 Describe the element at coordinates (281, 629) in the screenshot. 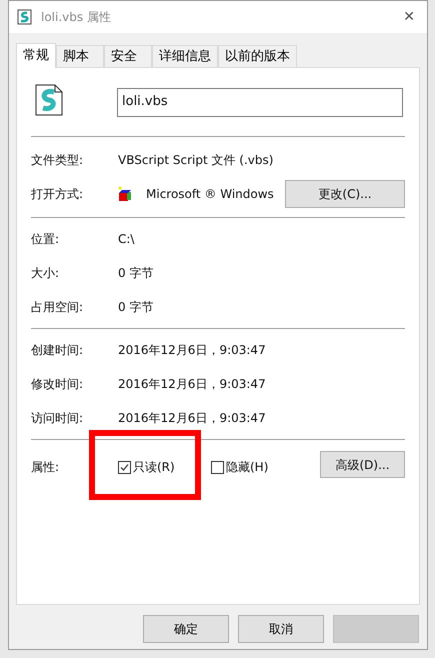

I see `dialog-button: 取消` at that location.